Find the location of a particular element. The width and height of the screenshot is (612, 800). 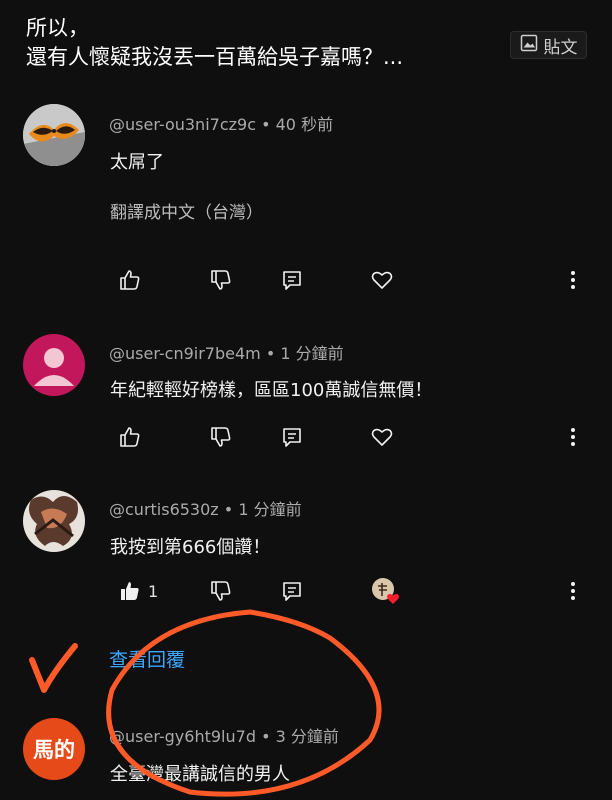

comment-time: 40 秒前 is located at coordinates (304, 124).